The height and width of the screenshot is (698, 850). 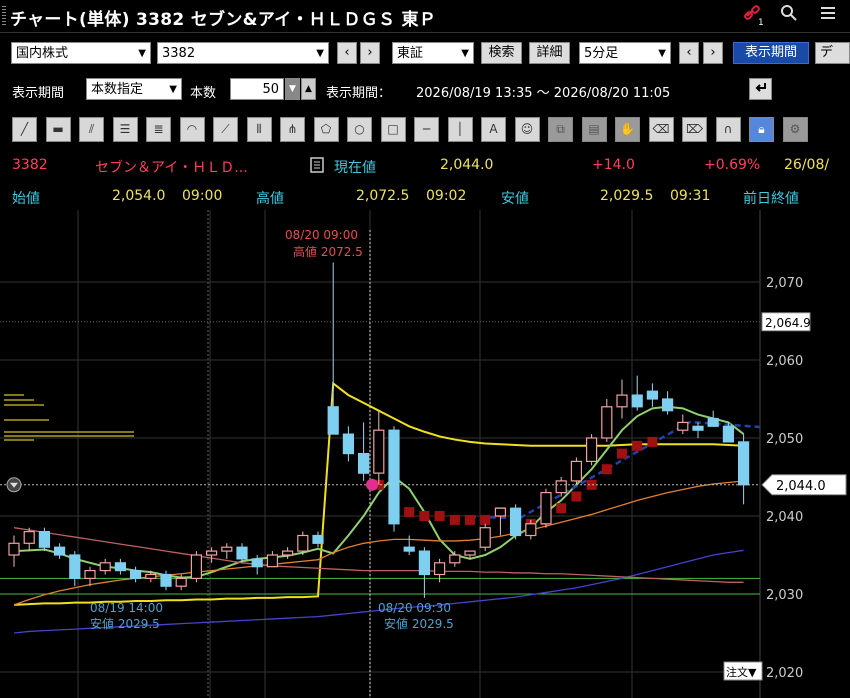 What do you see at coordinates (91, 129) in the screenshot?
I see `channel-icon: ⫽` at bounding box center [91, 129].